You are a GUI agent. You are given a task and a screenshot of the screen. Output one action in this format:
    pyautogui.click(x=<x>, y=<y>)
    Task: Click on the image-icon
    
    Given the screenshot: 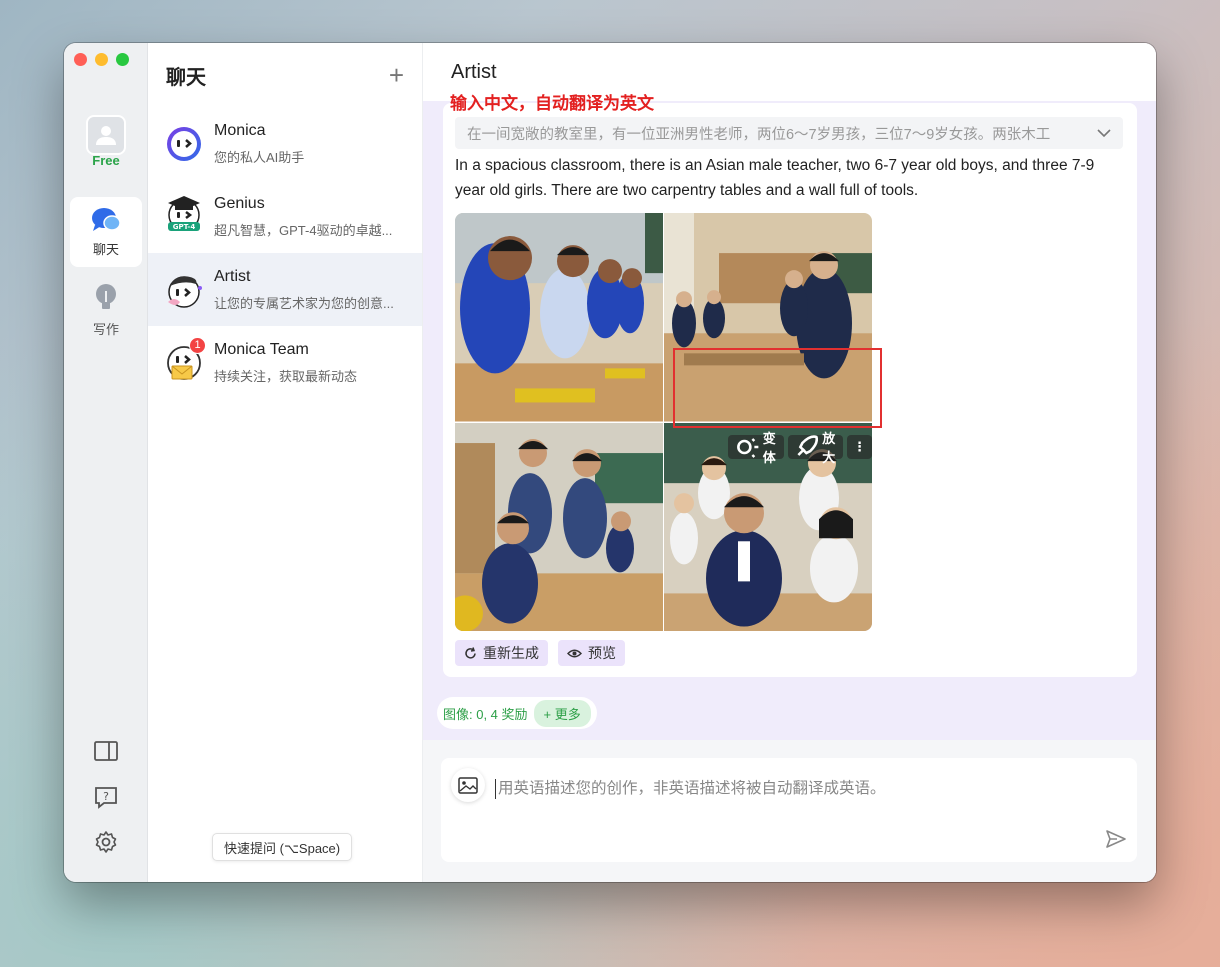 What is the action you would take?
    pyautogui.click(x=468, y=785)
    